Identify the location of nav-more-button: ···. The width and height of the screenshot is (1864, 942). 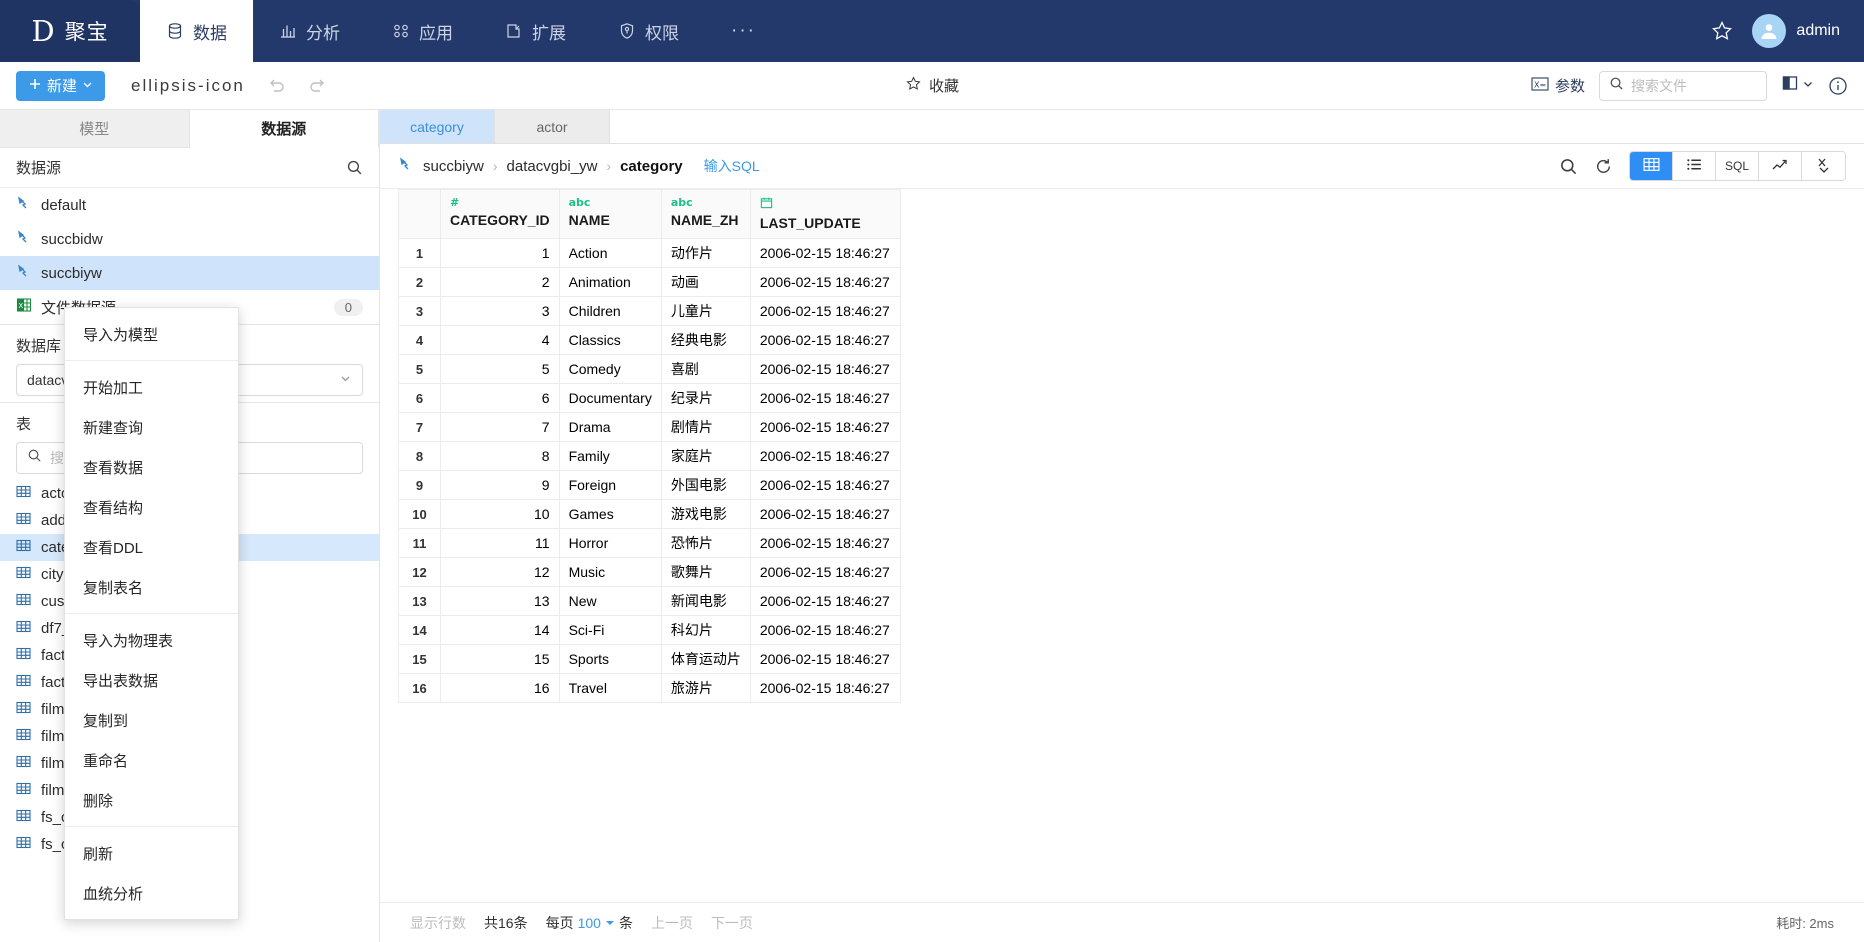
(743, 31).